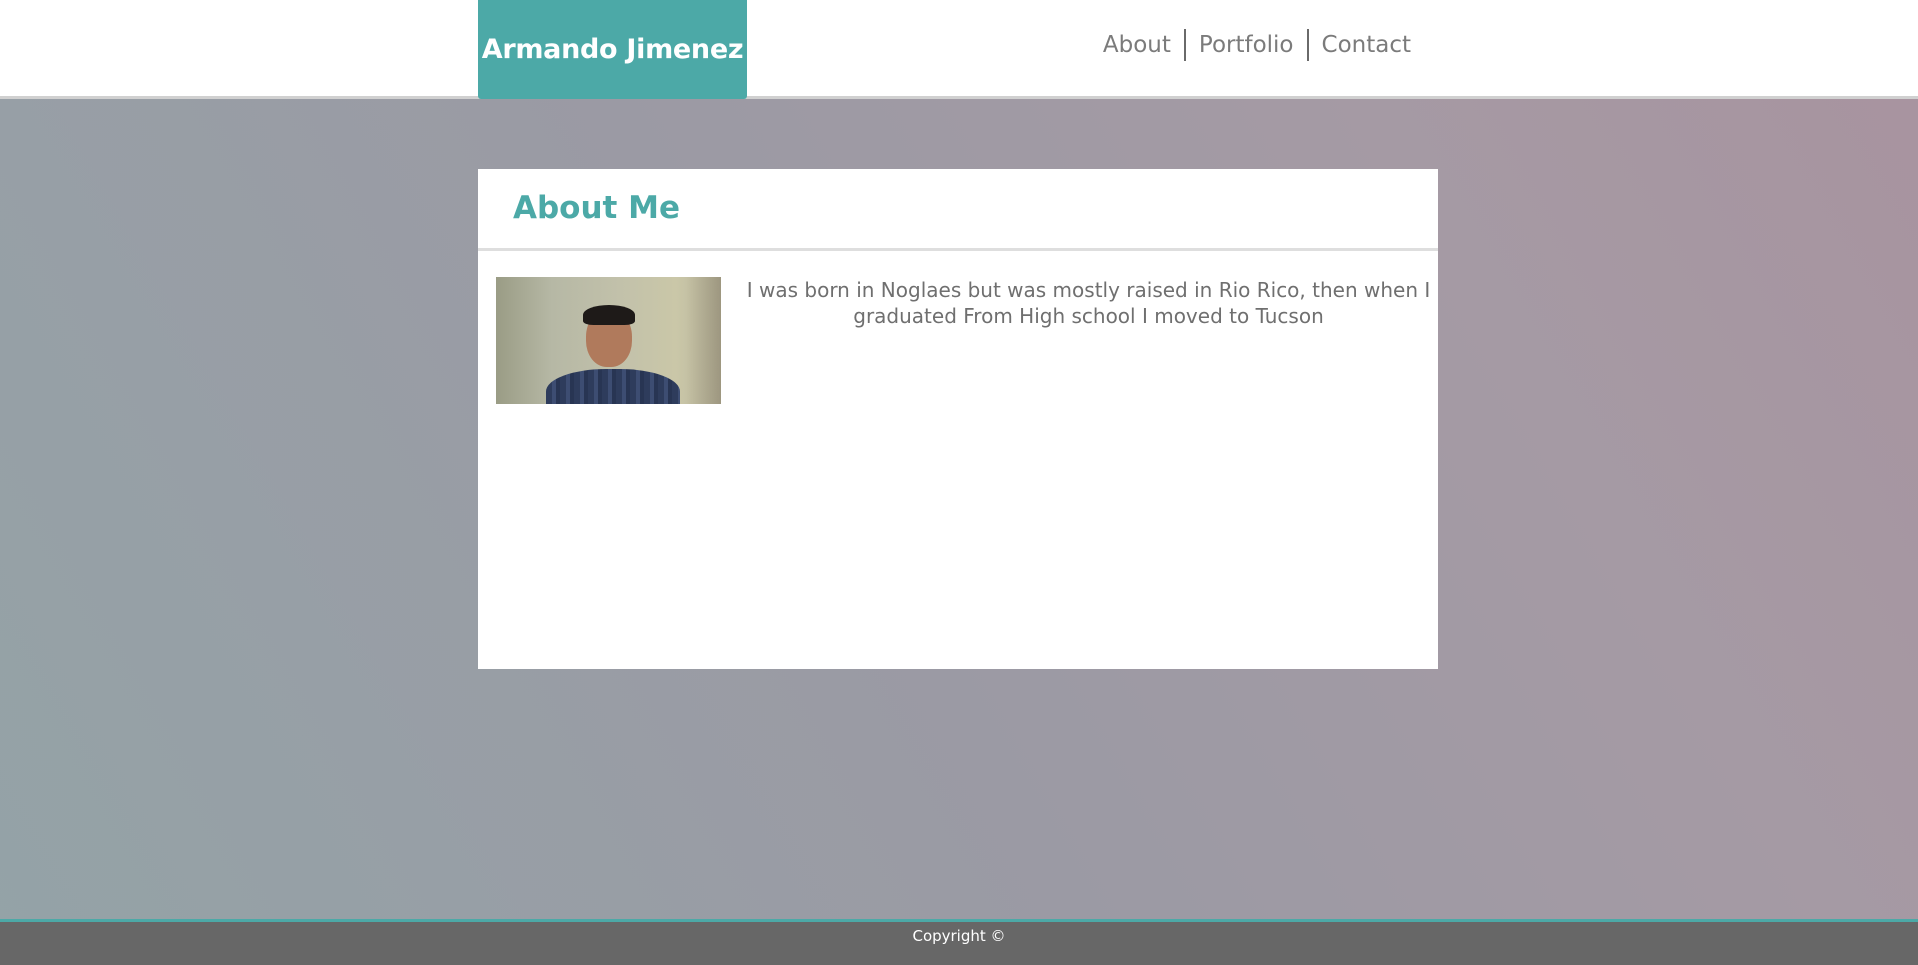  I want to click on about-card-header: About Me, so click(958, 210).